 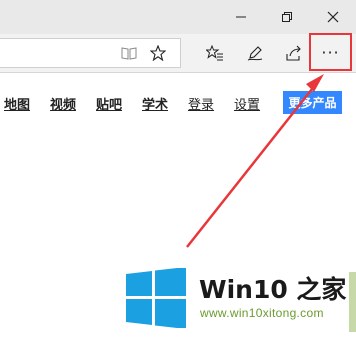 I want to click on watermark-brand: Win10 之家, so click(x=273, y=289).